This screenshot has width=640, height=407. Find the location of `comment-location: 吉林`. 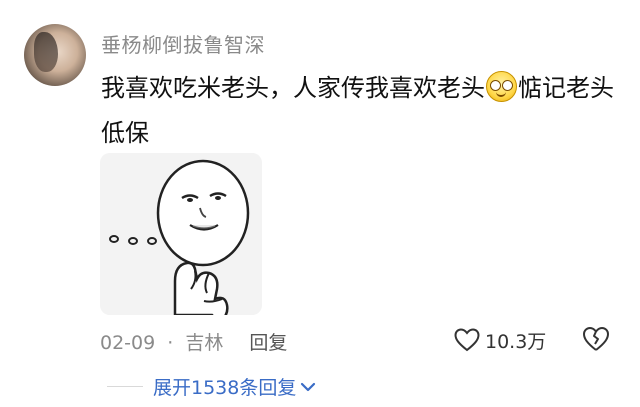

comment-location: 吉林 is located at coordinates (204, 343).